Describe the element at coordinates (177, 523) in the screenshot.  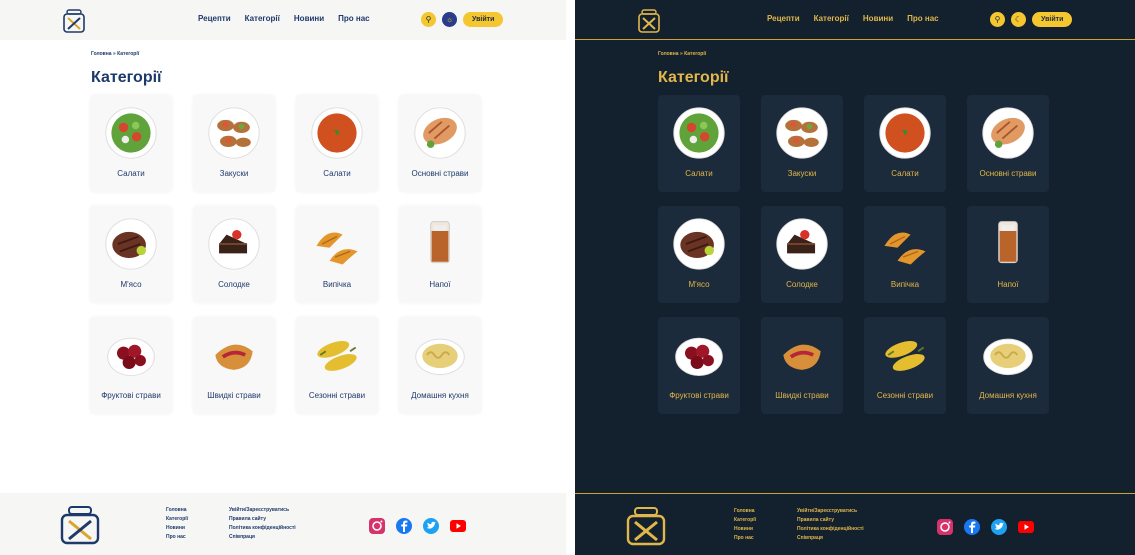
I see `footer-nav: Головна Категорії Новини Про нас` at that location.